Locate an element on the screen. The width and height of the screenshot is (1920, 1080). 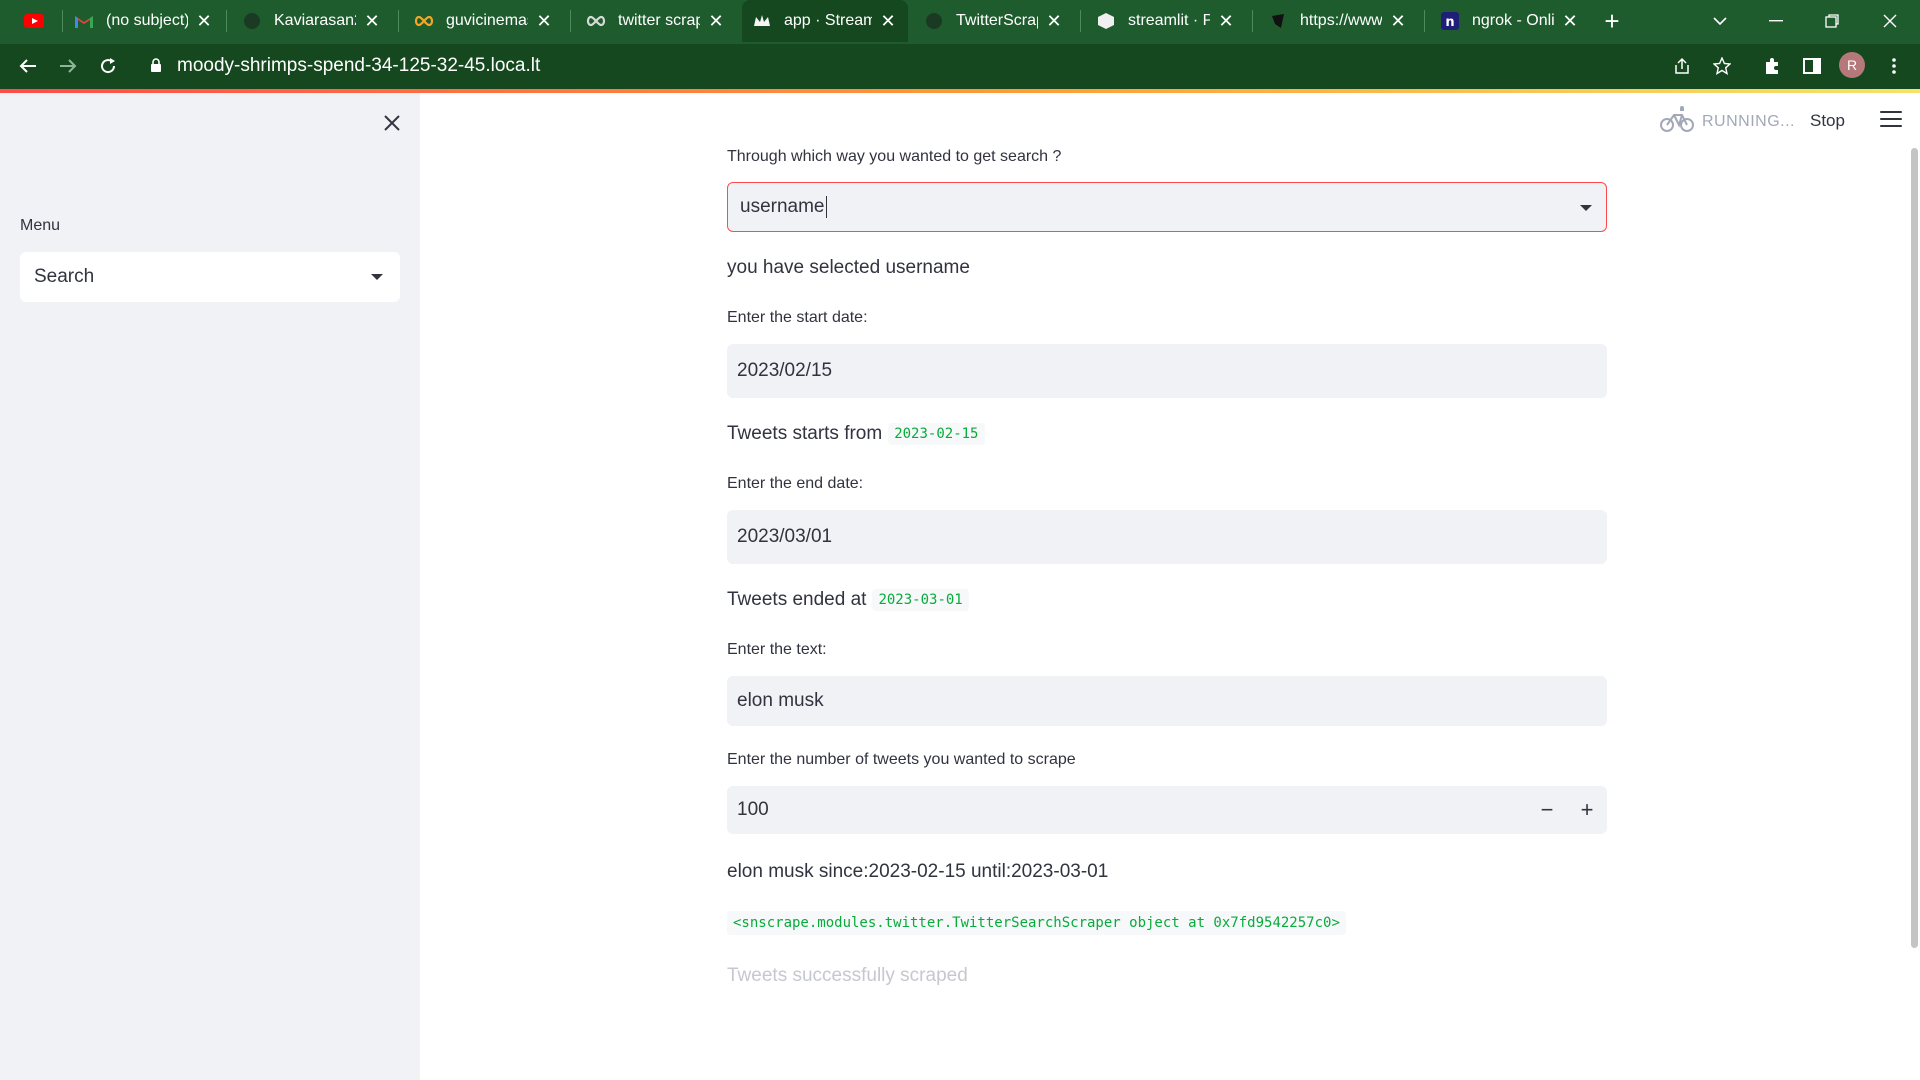
tab-title: guvicinemas. is located at coordinates (487, 20).